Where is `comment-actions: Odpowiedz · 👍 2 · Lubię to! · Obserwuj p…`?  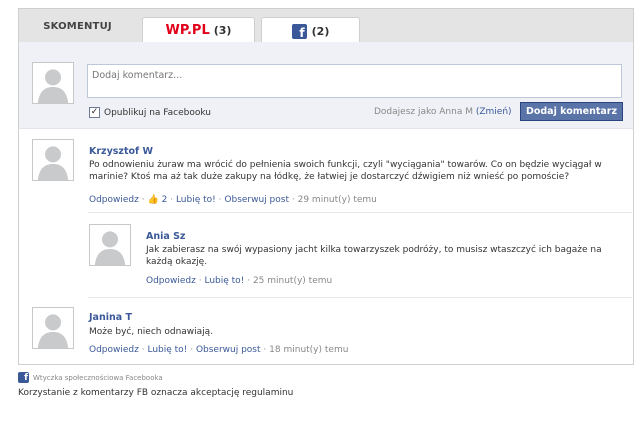 comment-actions: Odpowiedz · 👍 2 · Lubię to! · Obserwuj p… is located at coordinates (233, 200).